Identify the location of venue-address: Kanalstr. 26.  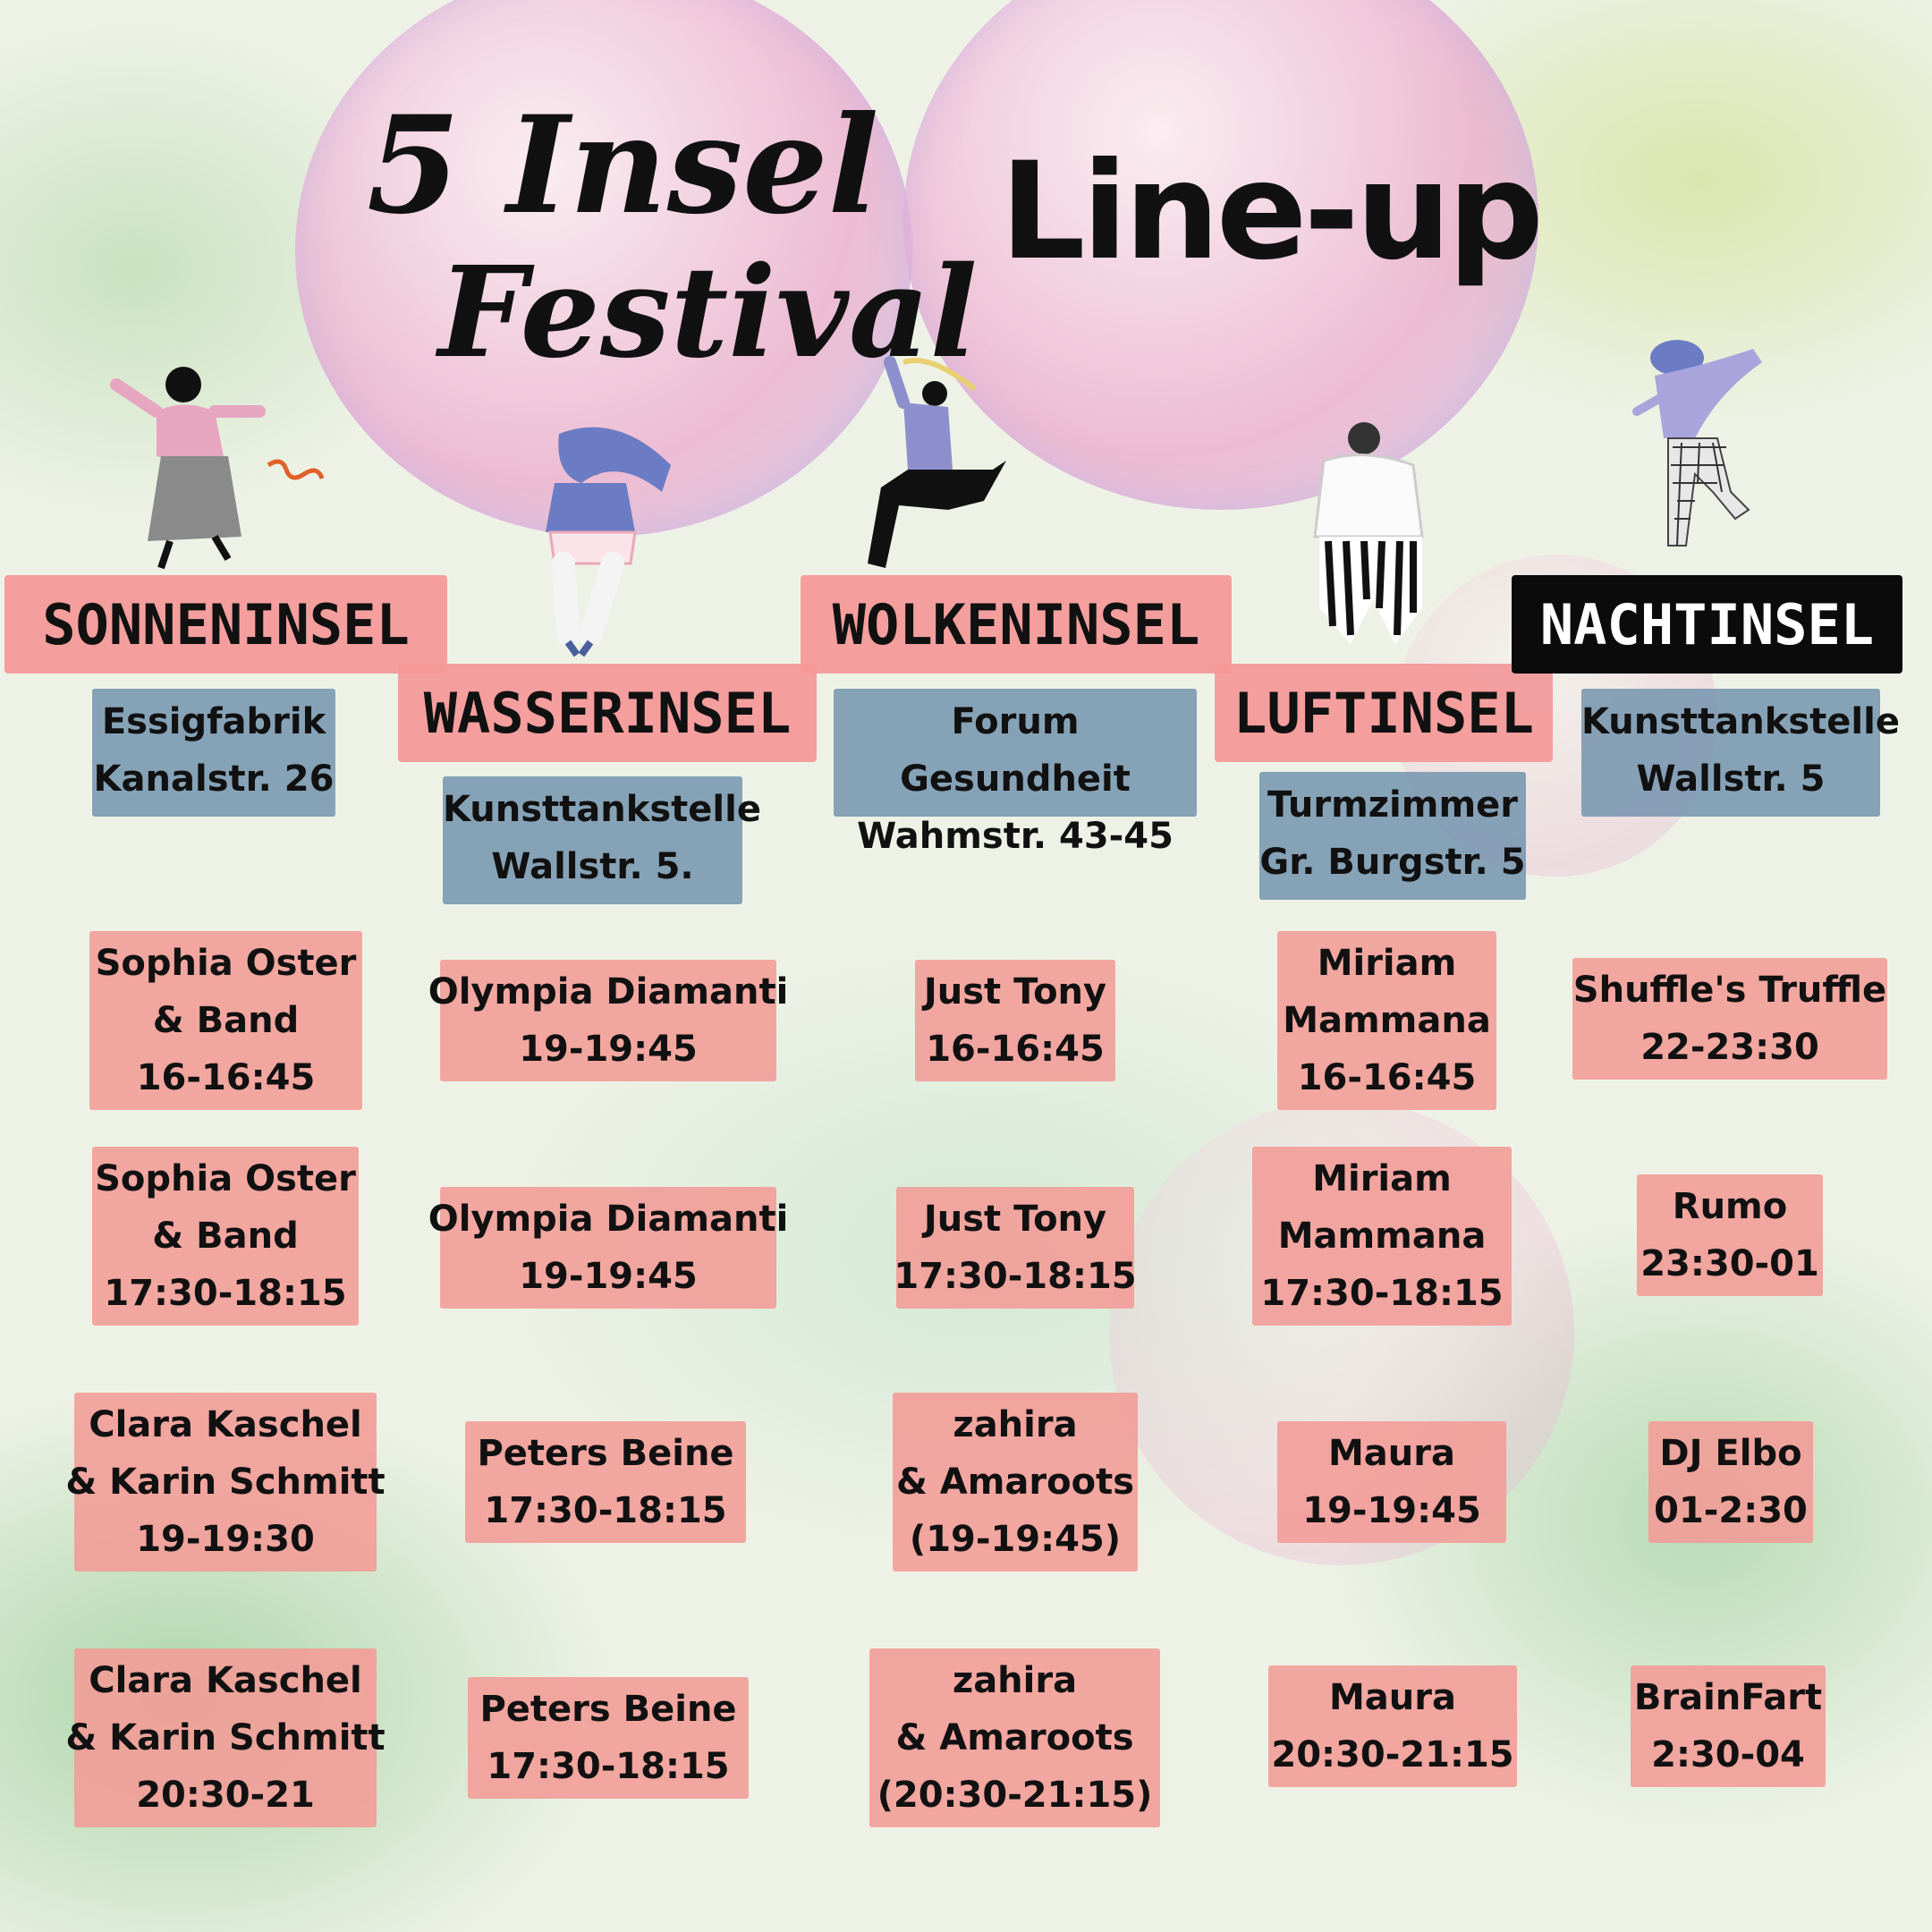
(214, 779).